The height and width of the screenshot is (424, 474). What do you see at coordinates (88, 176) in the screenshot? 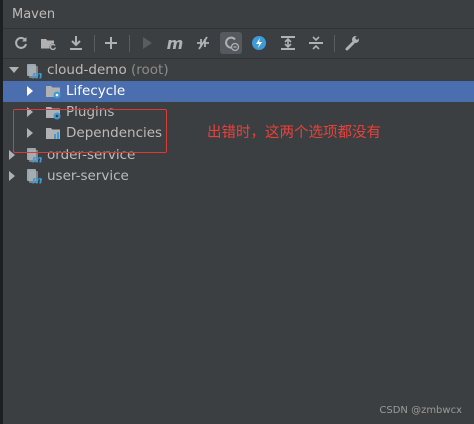
I see `tree-node-label: user-service` at bounding box center [88, 176].